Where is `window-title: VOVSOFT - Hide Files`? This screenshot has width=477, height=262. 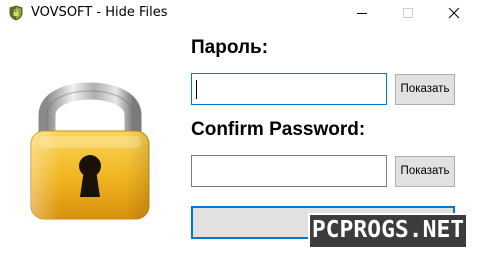 window-title: VOVSOFT - Hide Files is located at coordinates (99, 12).